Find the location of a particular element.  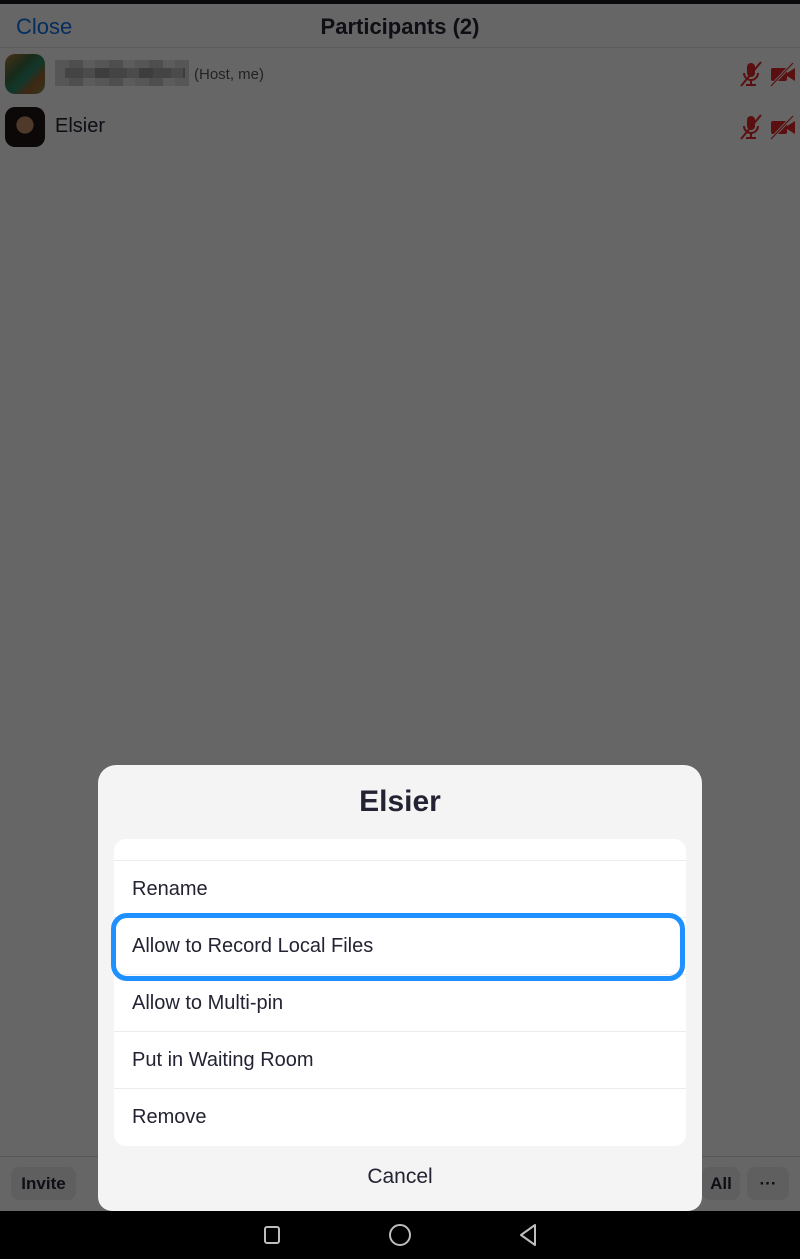

menu-item-allow-record-local-files: Allow to Record Local Files is located at coordinates (400, 946).